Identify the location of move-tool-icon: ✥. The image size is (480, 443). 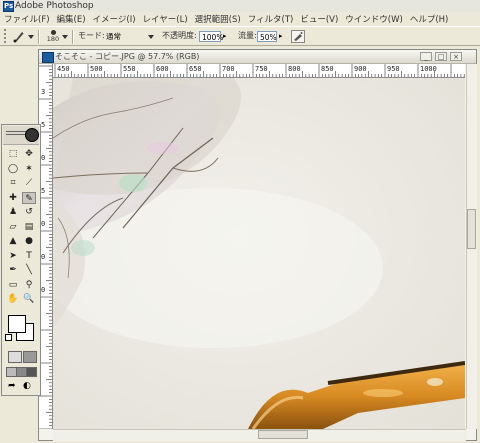
(29, 154).